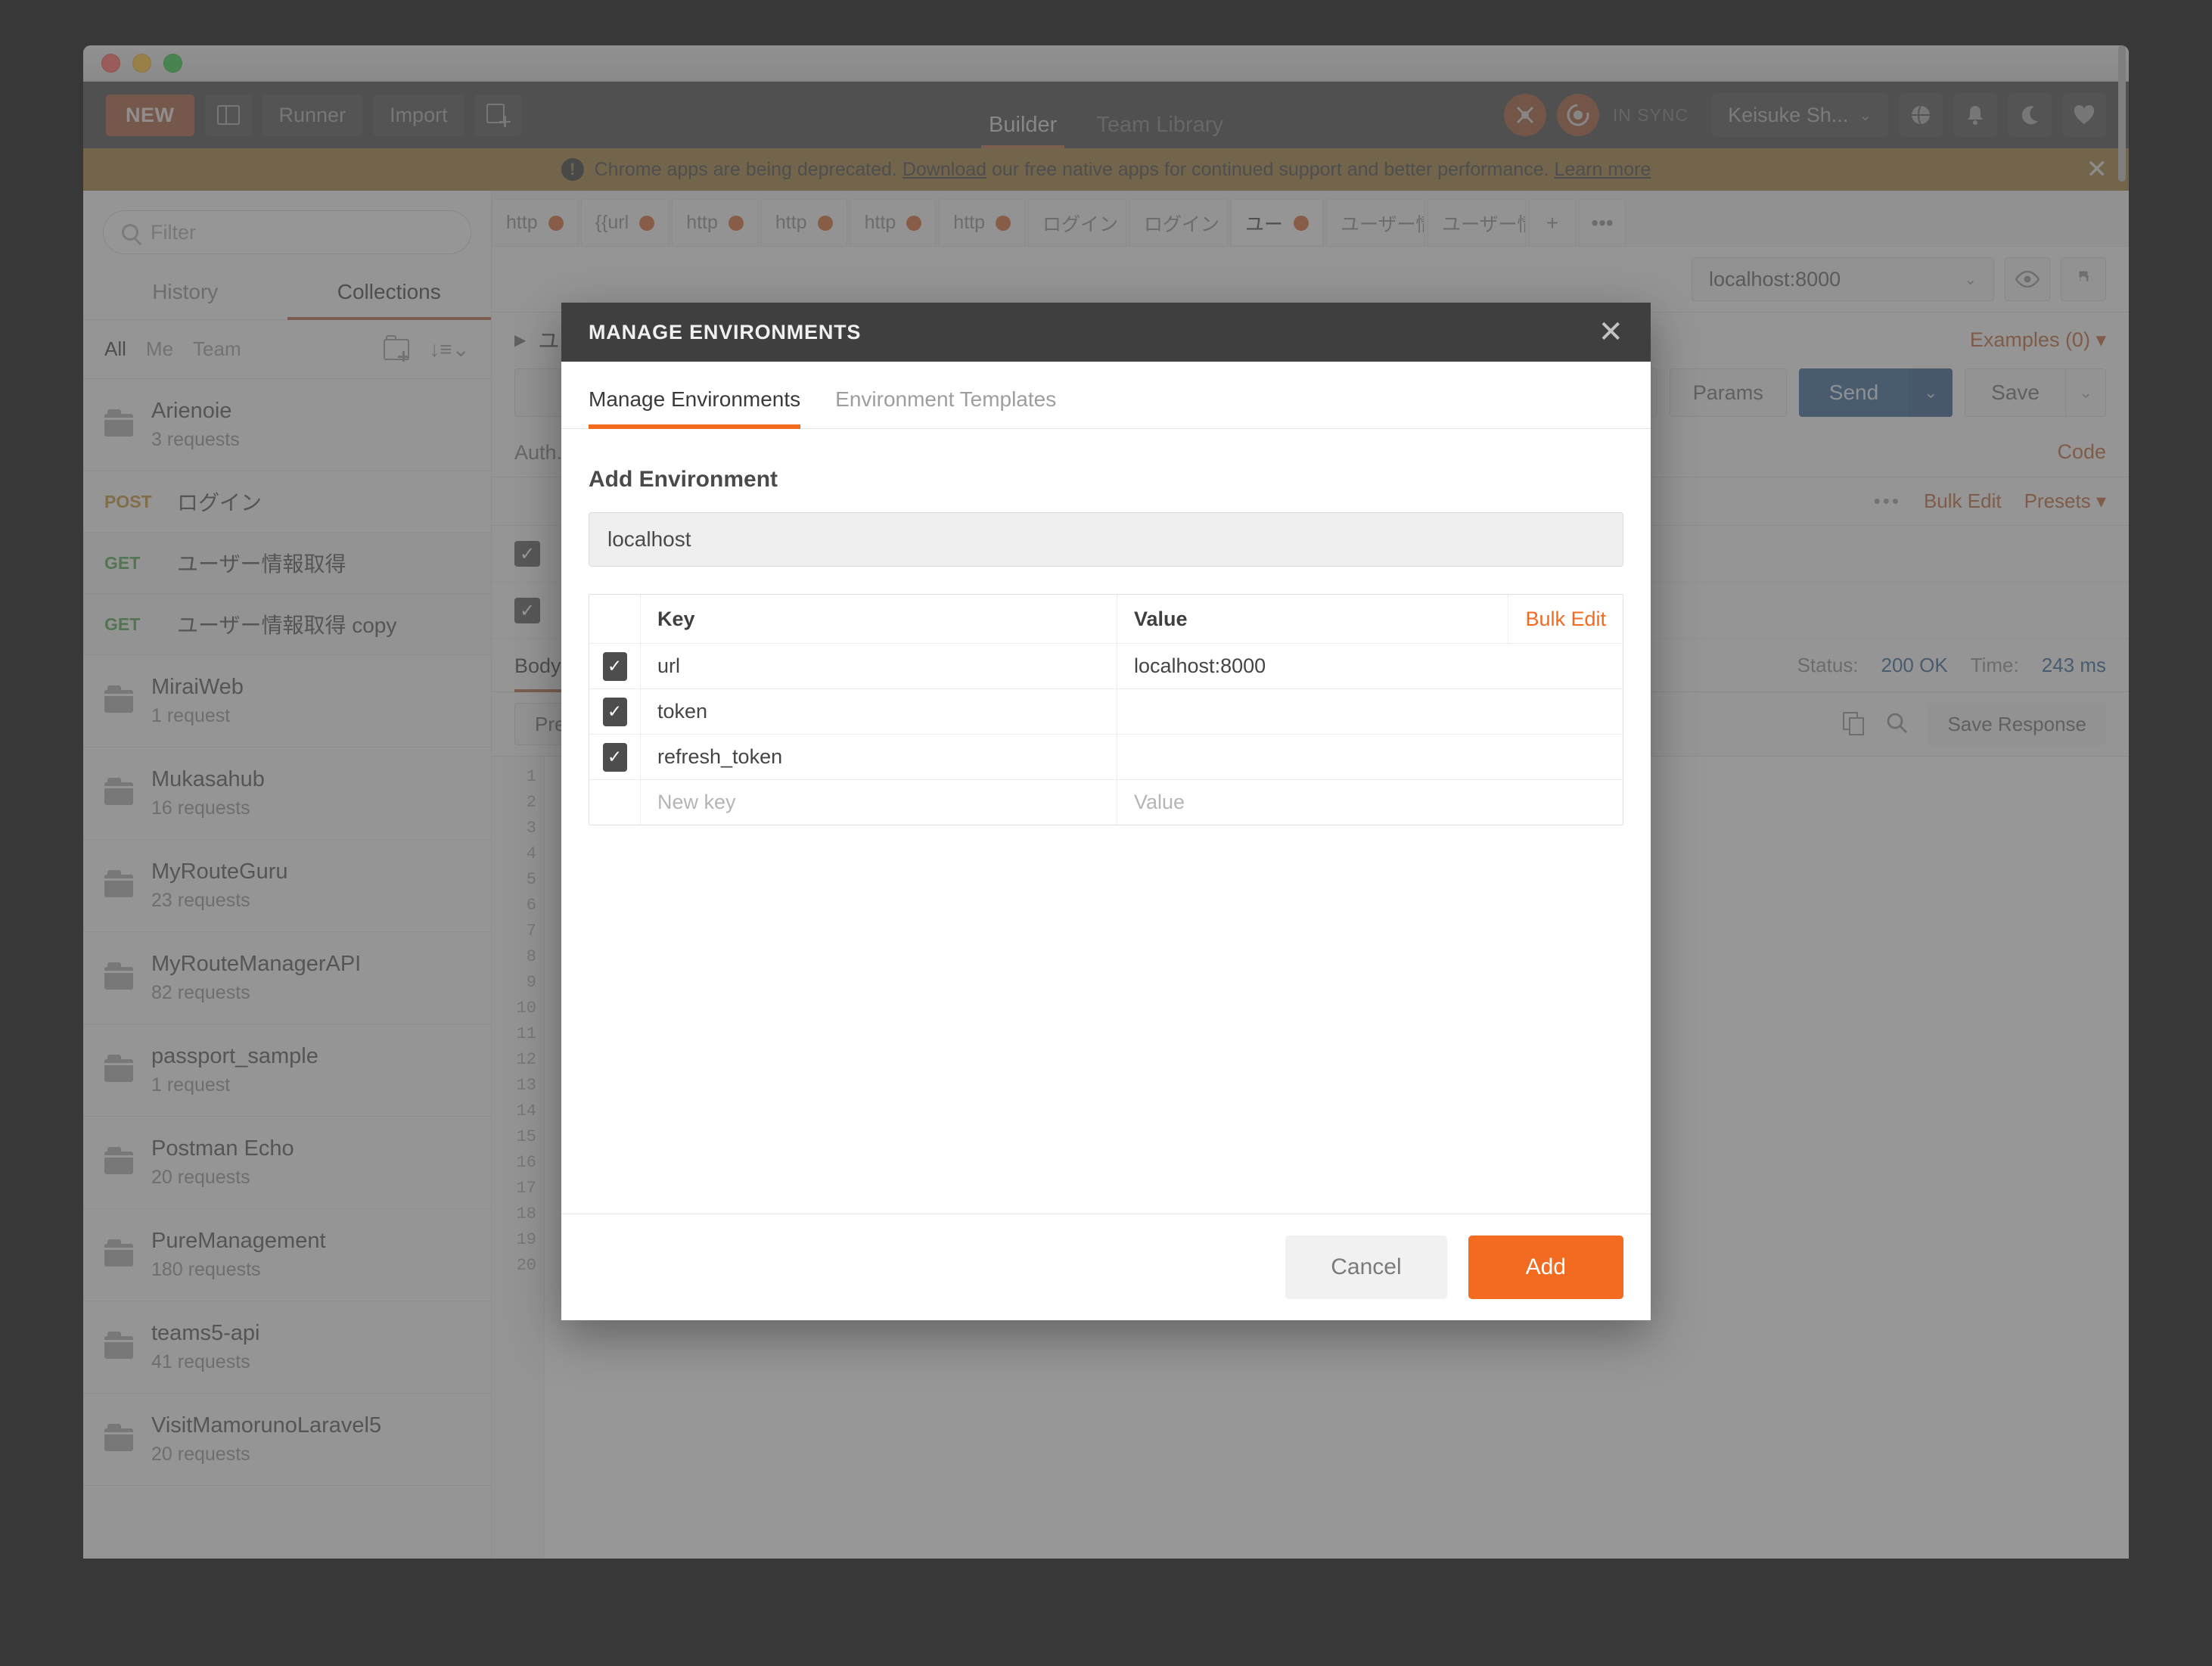 This screenshot has height=1666, width=2212. I want to click on table-row-new: New key Value, so click(1106, 802).